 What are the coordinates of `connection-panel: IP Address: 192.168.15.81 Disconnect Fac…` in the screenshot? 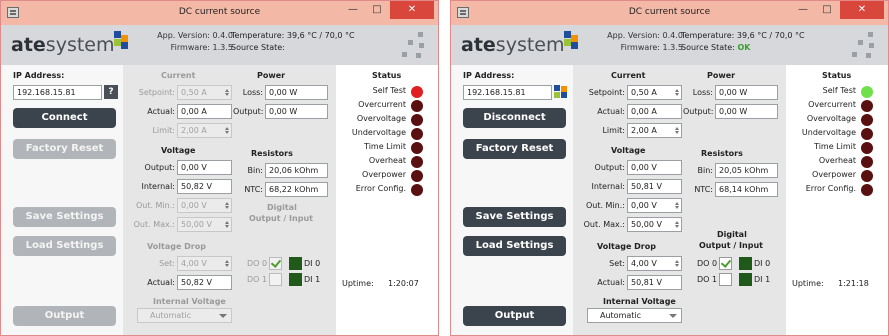 It's located at (512, 200).